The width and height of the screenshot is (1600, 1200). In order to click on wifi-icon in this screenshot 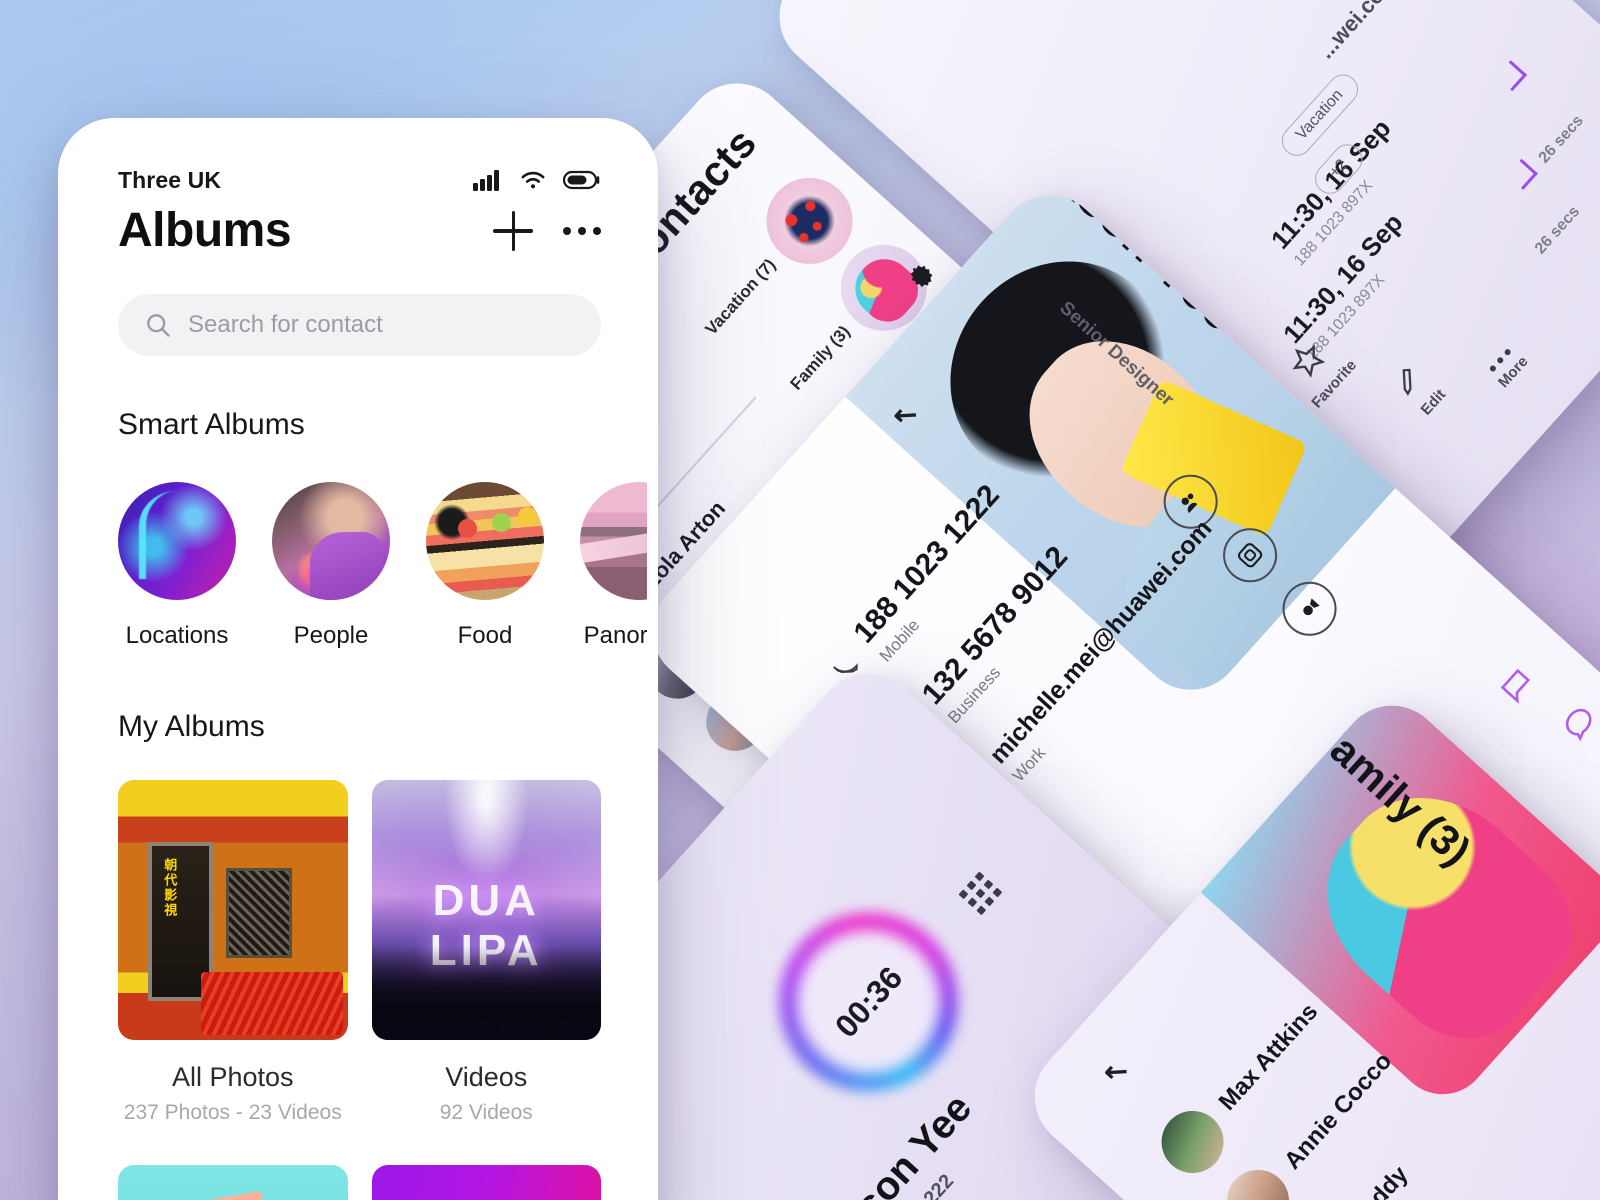, I will do `click(533, 180)`.